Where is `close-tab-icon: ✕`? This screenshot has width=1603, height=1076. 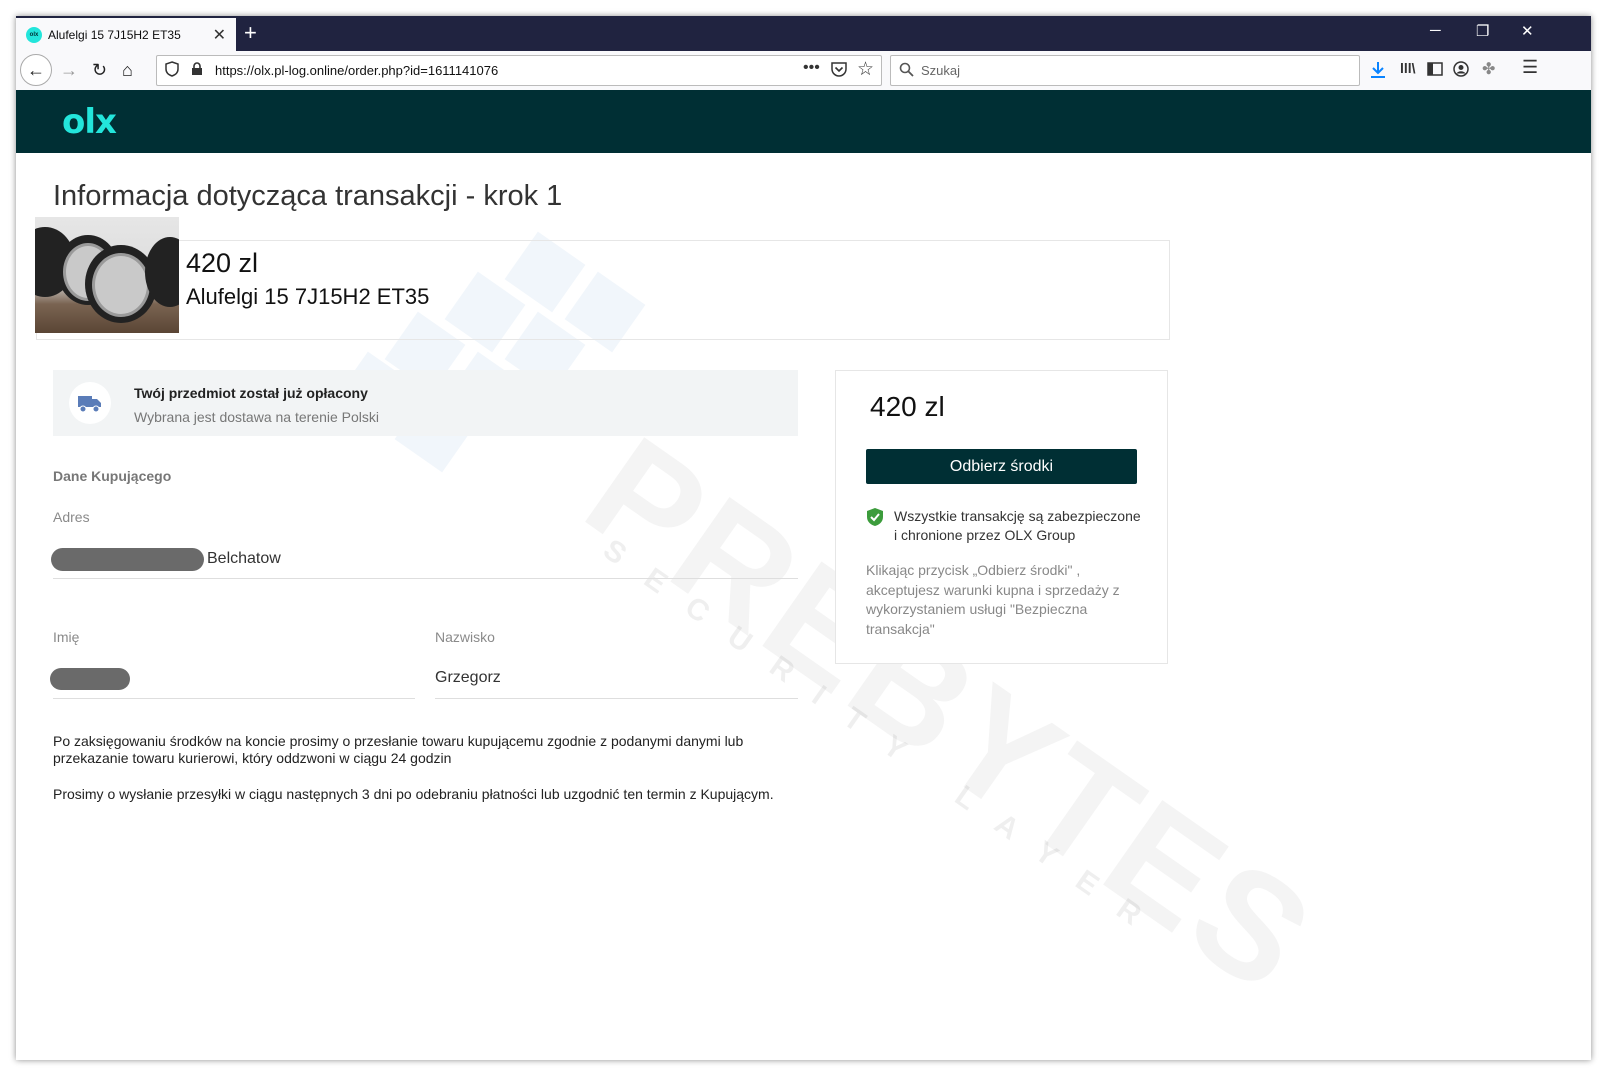
close-tab-icon: ✕ is located at coordinates (219, 35).